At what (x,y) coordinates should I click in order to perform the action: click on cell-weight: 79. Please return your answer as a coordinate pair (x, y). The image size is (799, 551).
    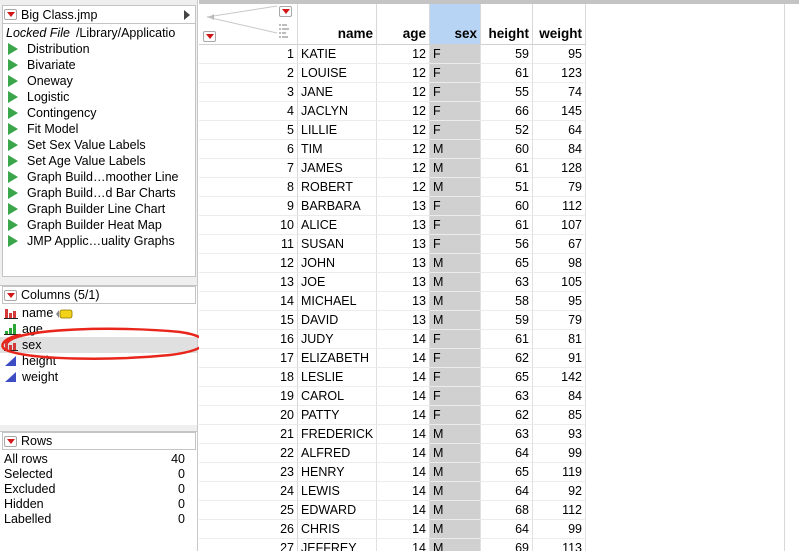
    Looking at the image, I should click on (559, 320).